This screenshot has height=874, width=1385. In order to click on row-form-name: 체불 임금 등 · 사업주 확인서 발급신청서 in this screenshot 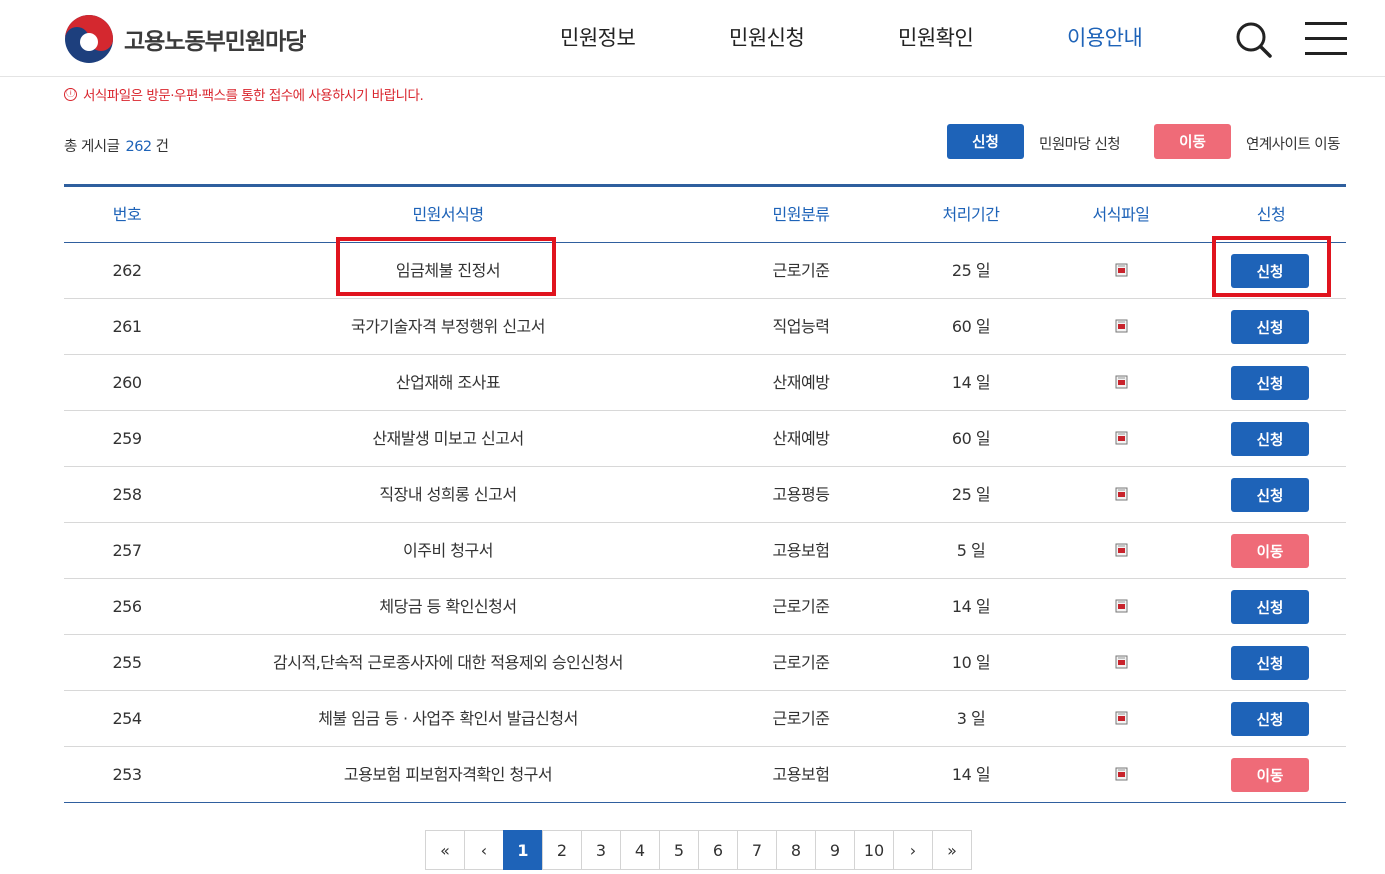, I will do `click(448, 719)`.